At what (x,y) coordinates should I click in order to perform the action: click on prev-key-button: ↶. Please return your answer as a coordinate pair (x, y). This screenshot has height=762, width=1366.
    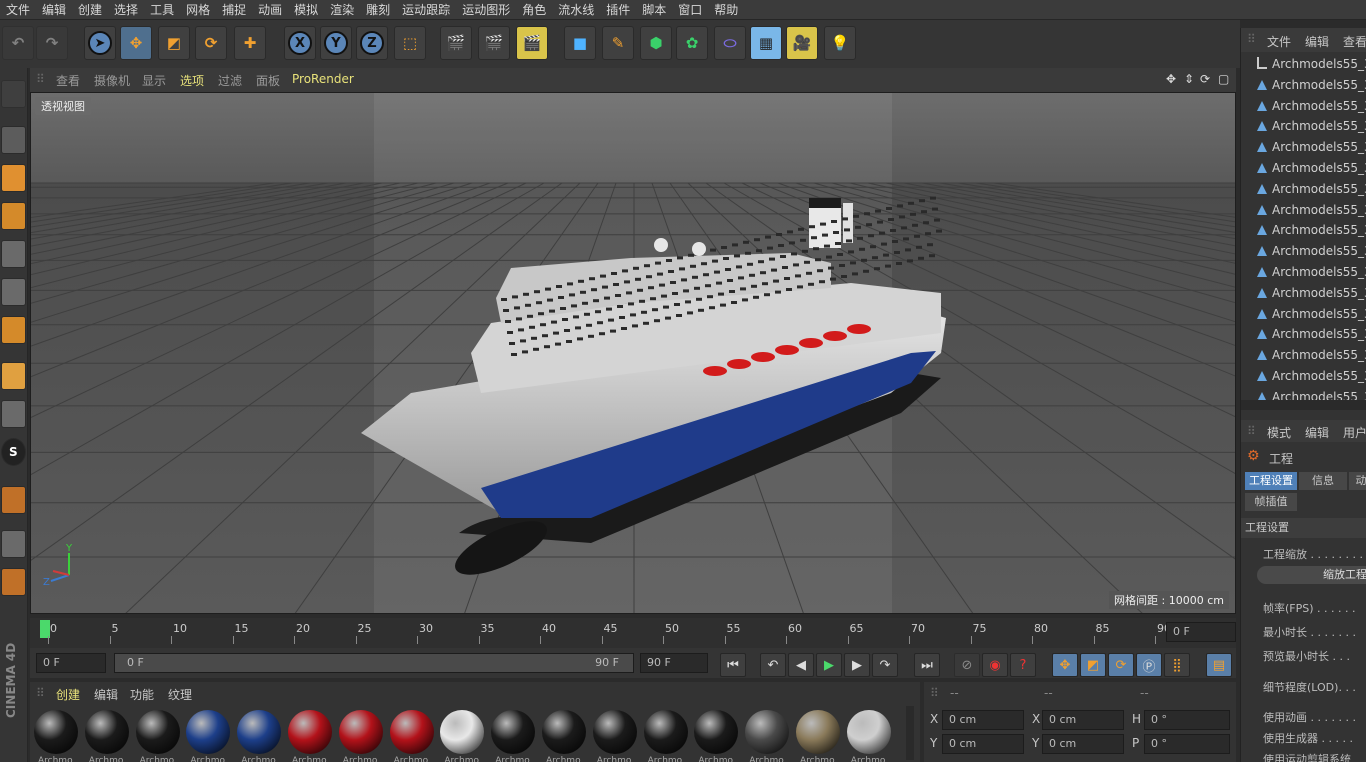
    Looking at the image, I should click on (773, 665).